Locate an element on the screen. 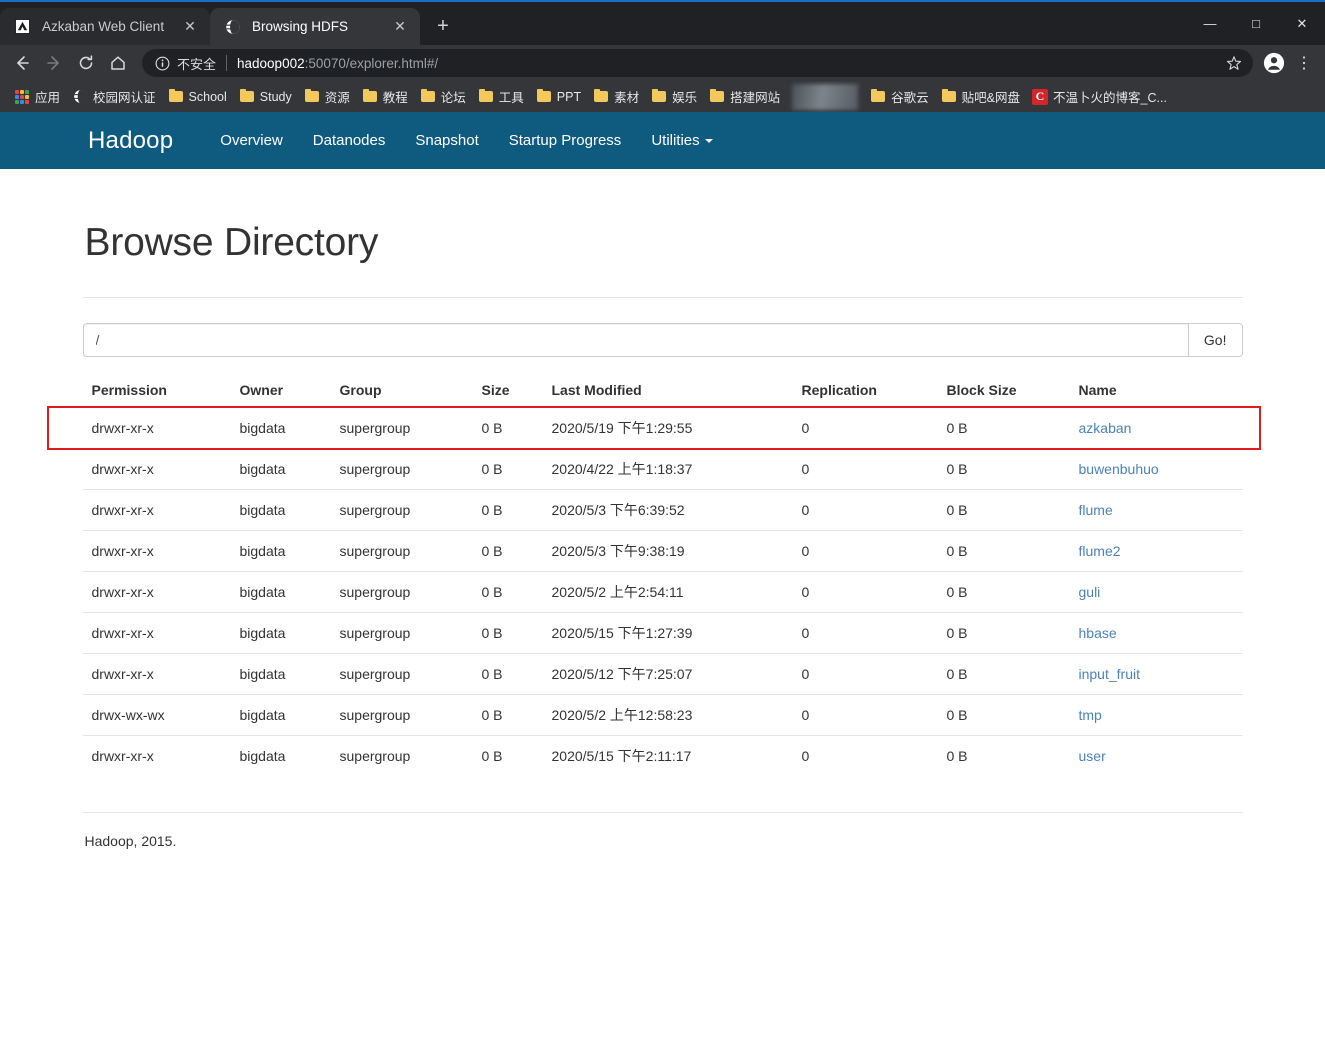 Image resolution: width=1325 pixels, height=1042 pixels. go-button: Go! is located at coordinates (1215, 340).